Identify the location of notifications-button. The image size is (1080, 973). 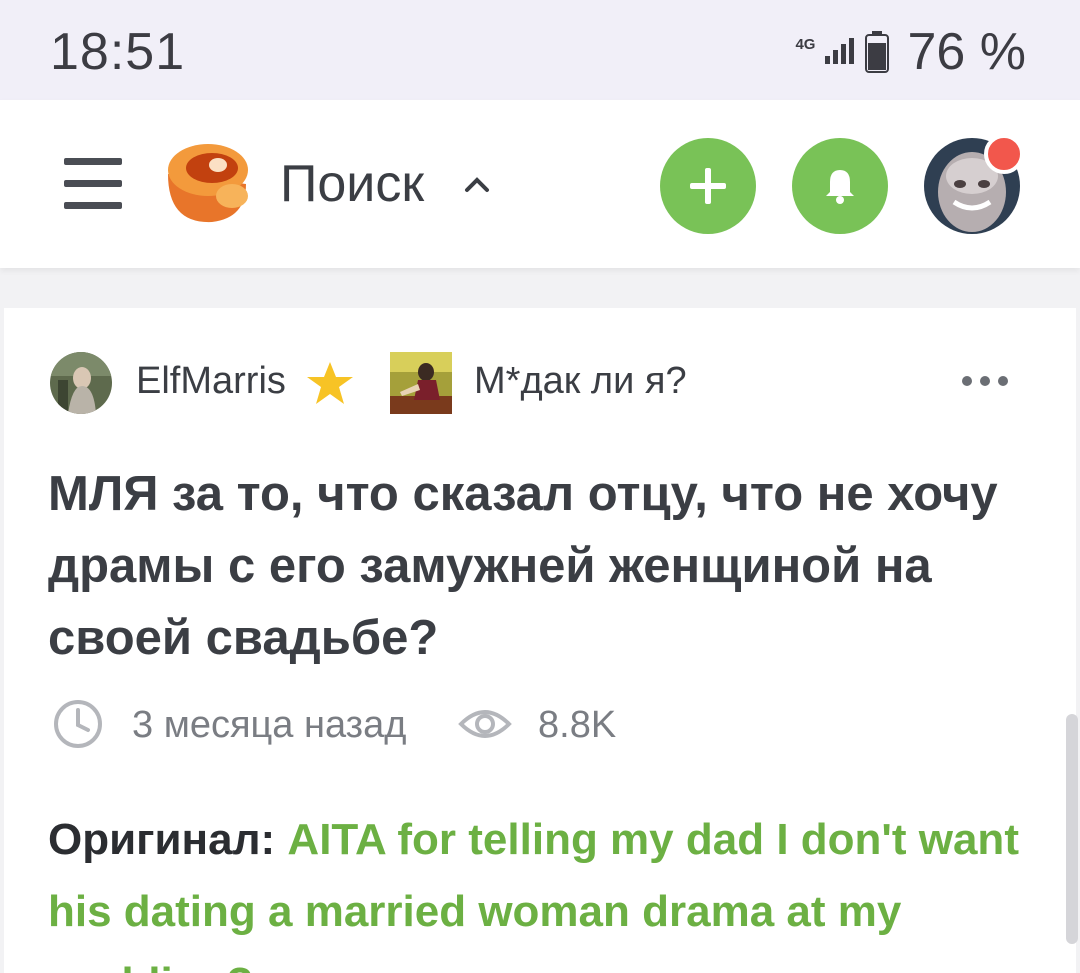
(840, 186).